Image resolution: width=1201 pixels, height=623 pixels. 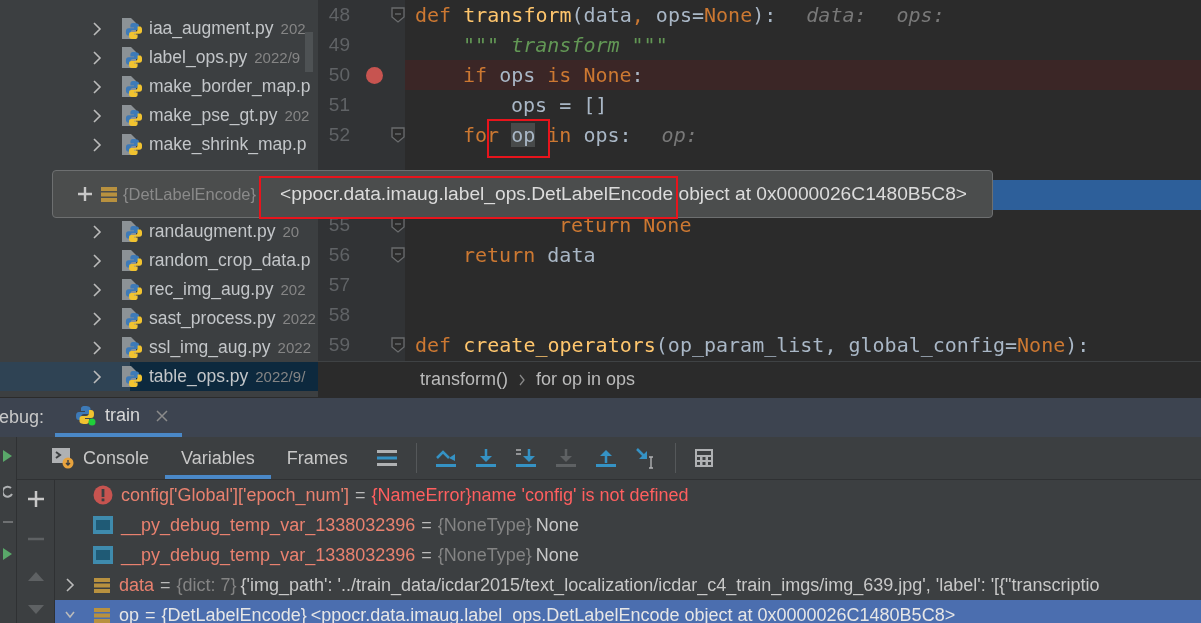 What do you see at coordinates (728, 15) in the screenshot?
I see `code-token: None` at bounding box center [728, 15].